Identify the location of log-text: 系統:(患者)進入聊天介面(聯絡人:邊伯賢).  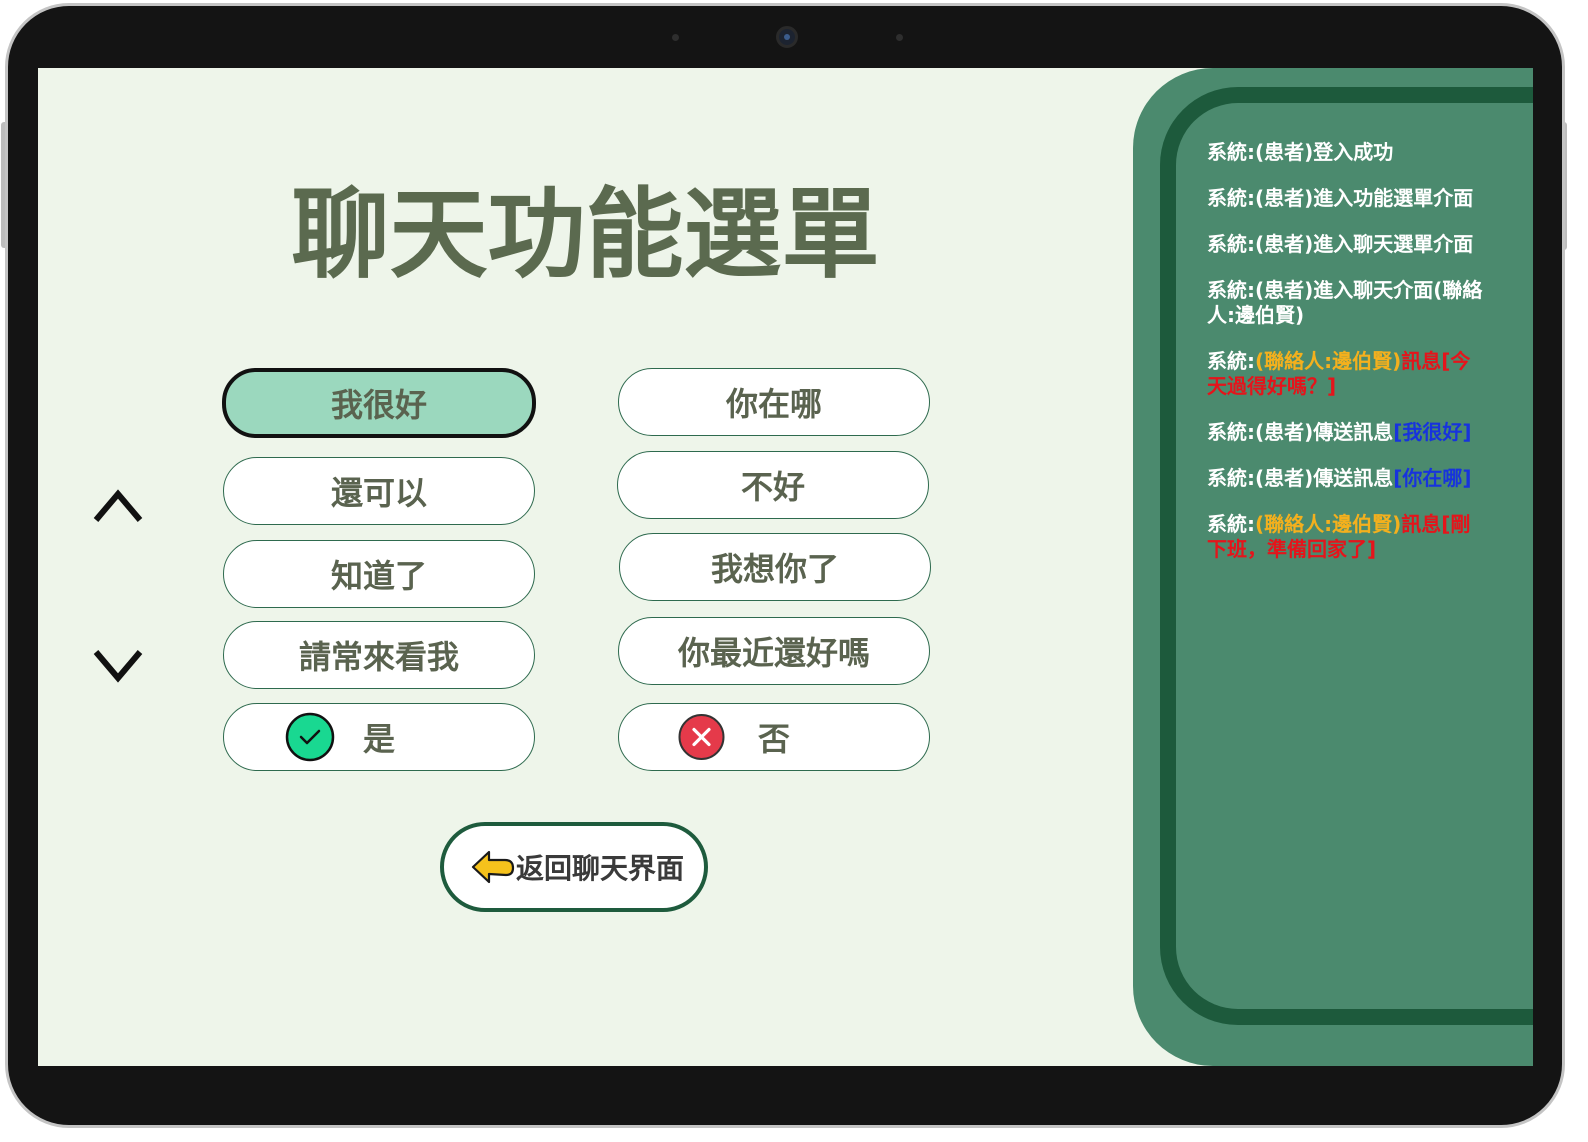
(1345, 302).